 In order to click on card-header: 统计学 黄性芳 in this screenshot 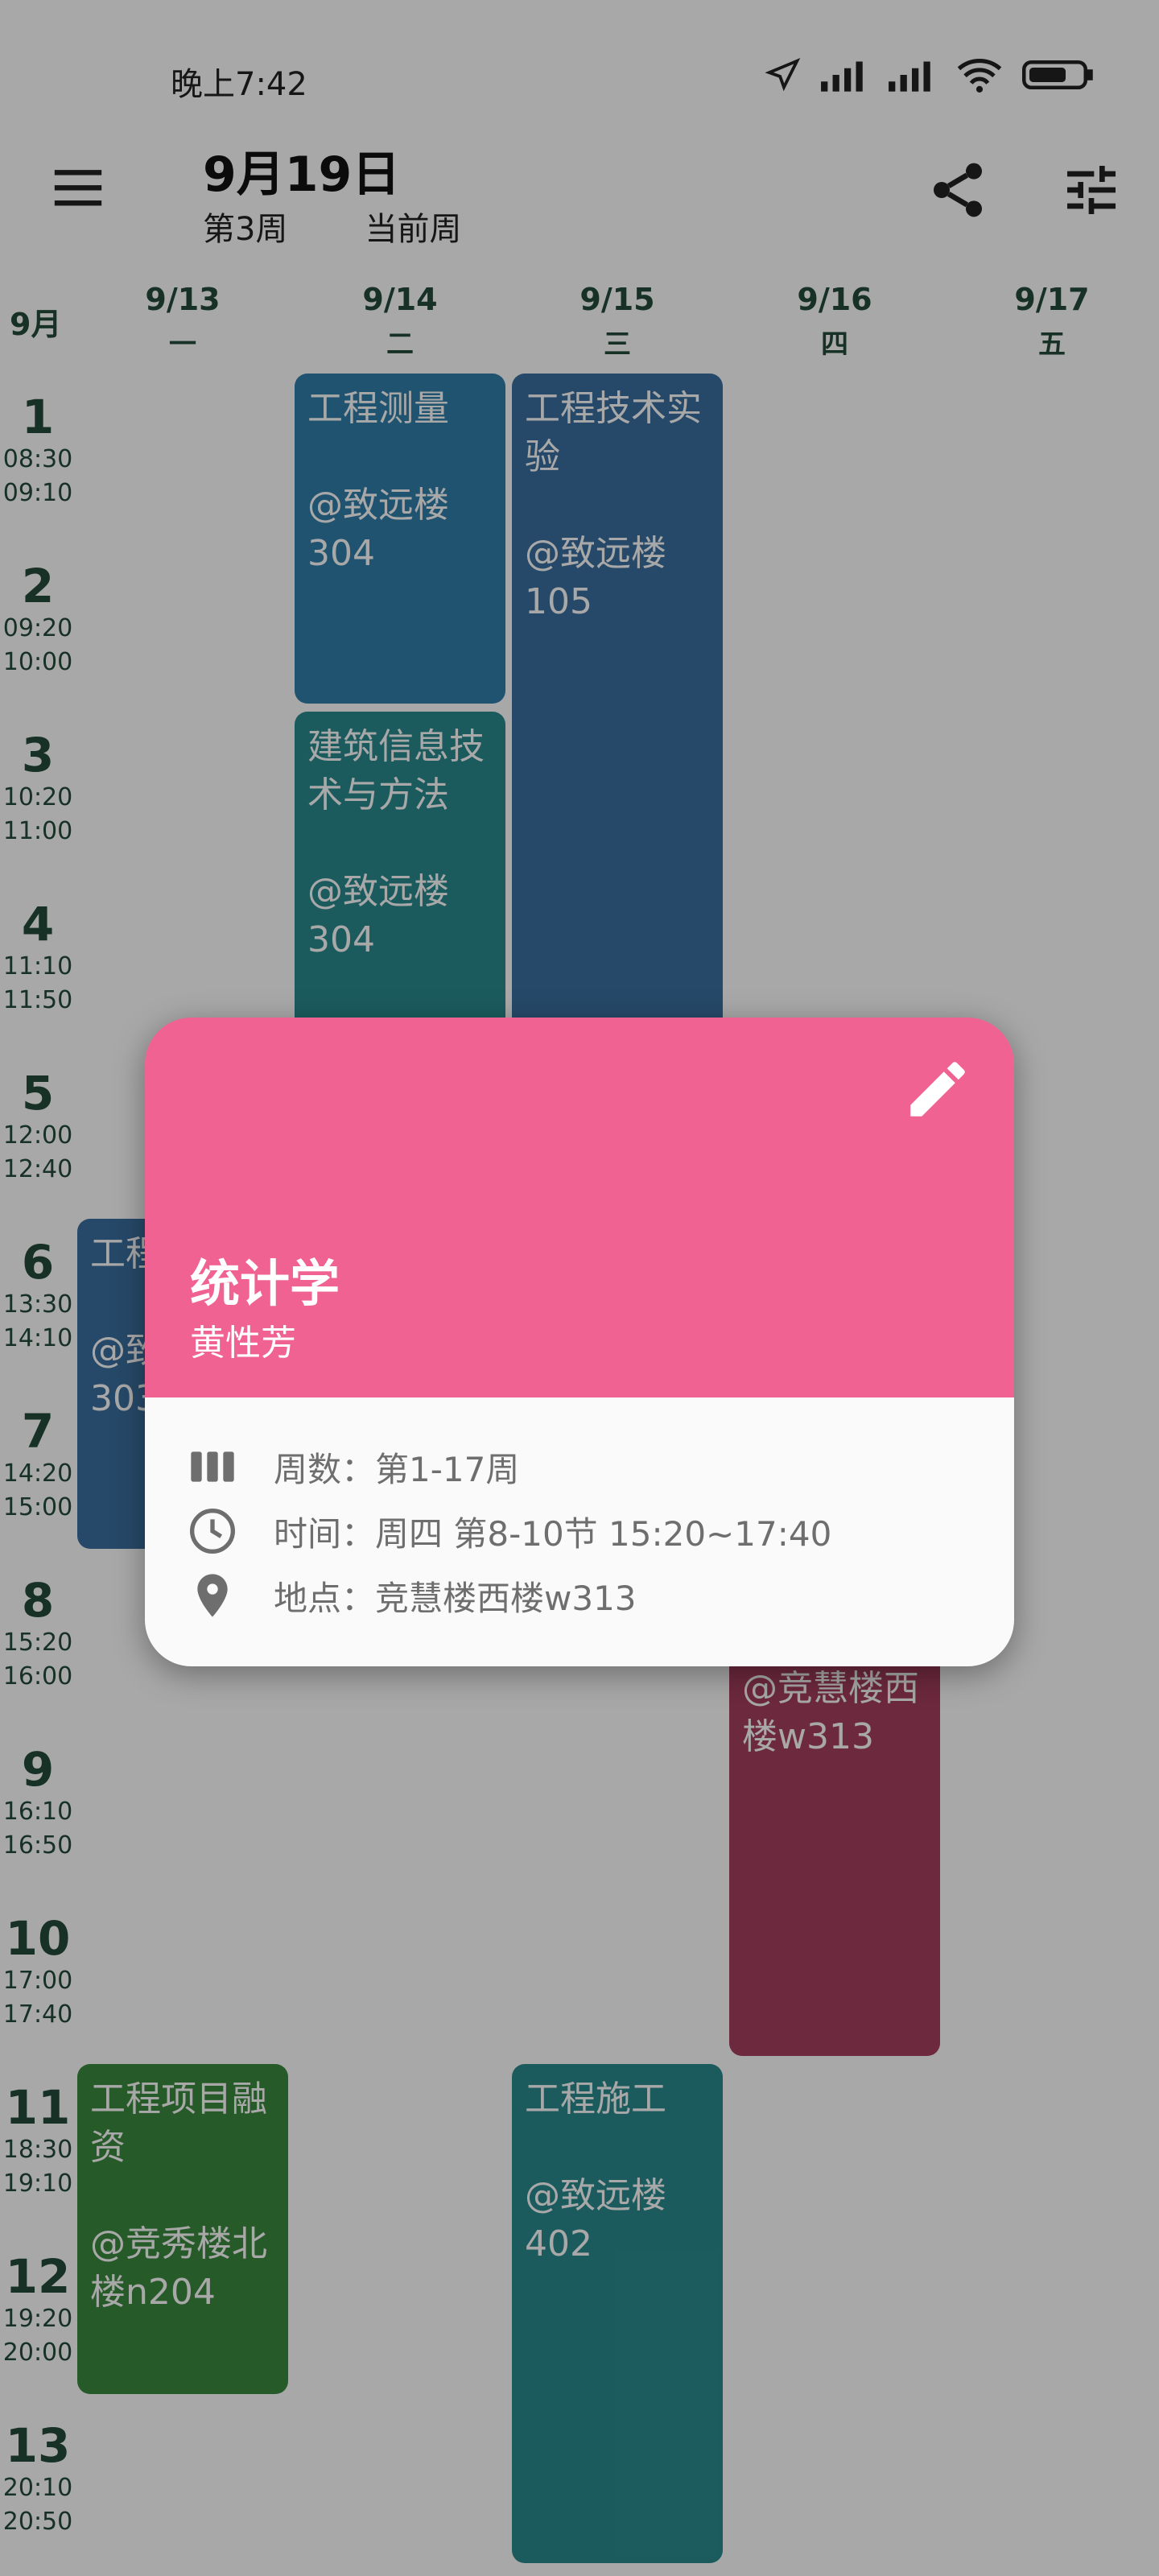, I will do `click(579, 1207)`.